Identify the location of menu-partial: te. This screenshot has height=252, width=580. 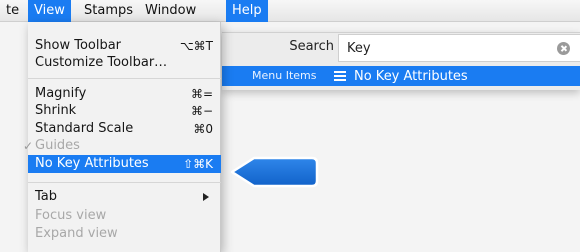
(12, 11).